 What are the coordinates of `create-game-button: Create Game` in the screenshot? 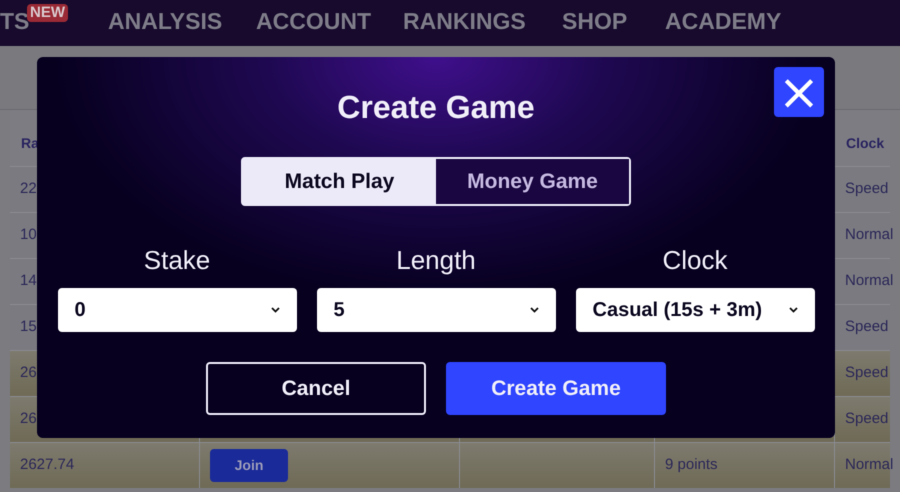 It's located at (556, 388).